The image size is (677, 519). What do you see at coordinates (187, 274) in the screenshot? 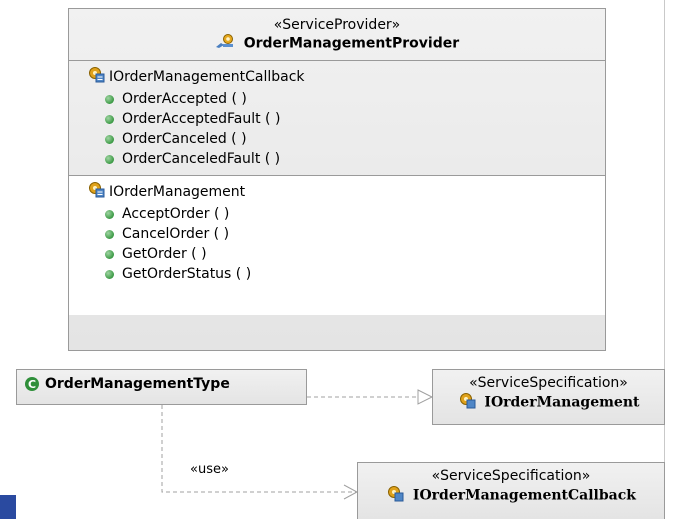
I see `operation-name: GetOrderStatus ( )` at bounding box center [187, 274].